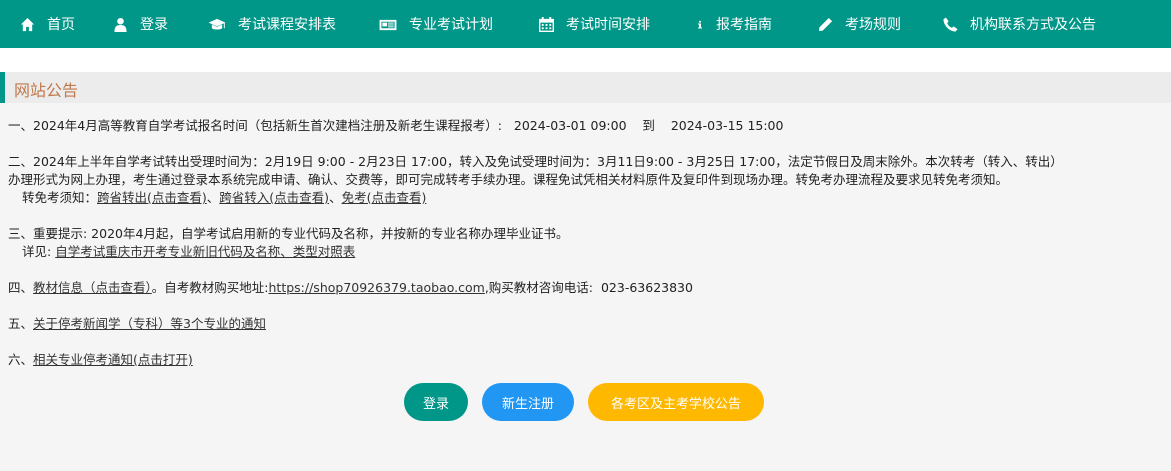 The image size is (1171, 471). Describe the element at coordinates (676, 402) in the screenshot. I see `exam-area-notice-button: 各考区及主考学校公告` at that location.